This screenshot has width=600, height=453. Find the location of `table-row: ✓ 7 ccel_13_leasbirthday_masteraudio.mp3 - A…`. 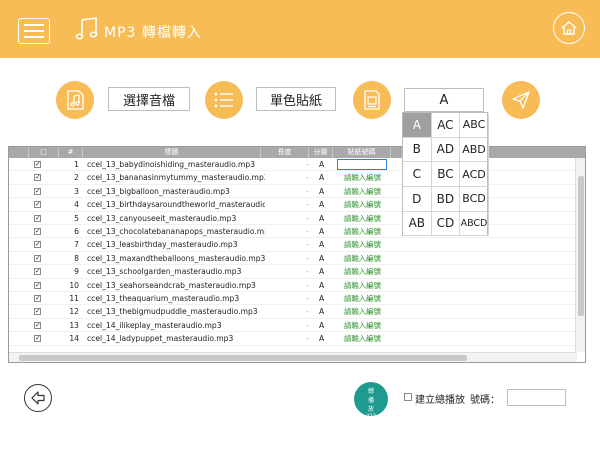

table-row: ✓ 7 ccel_13_leasbirthday_masteraudio.mp3 - A… is located at coordinates (293, 245).